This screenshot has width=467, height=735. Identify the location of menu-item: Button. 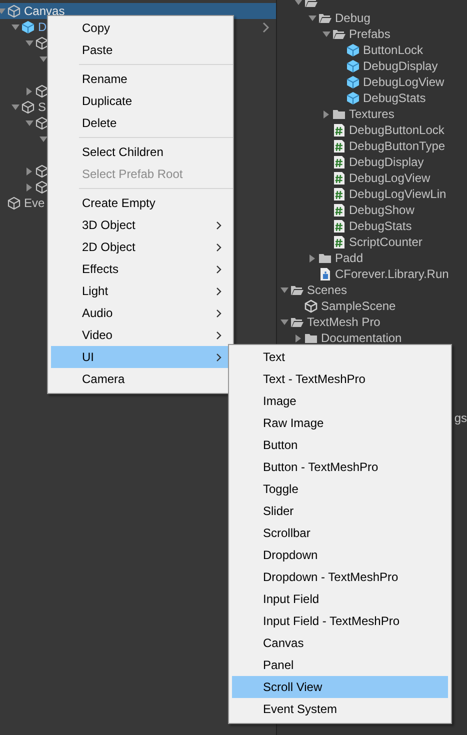
(340, 445).